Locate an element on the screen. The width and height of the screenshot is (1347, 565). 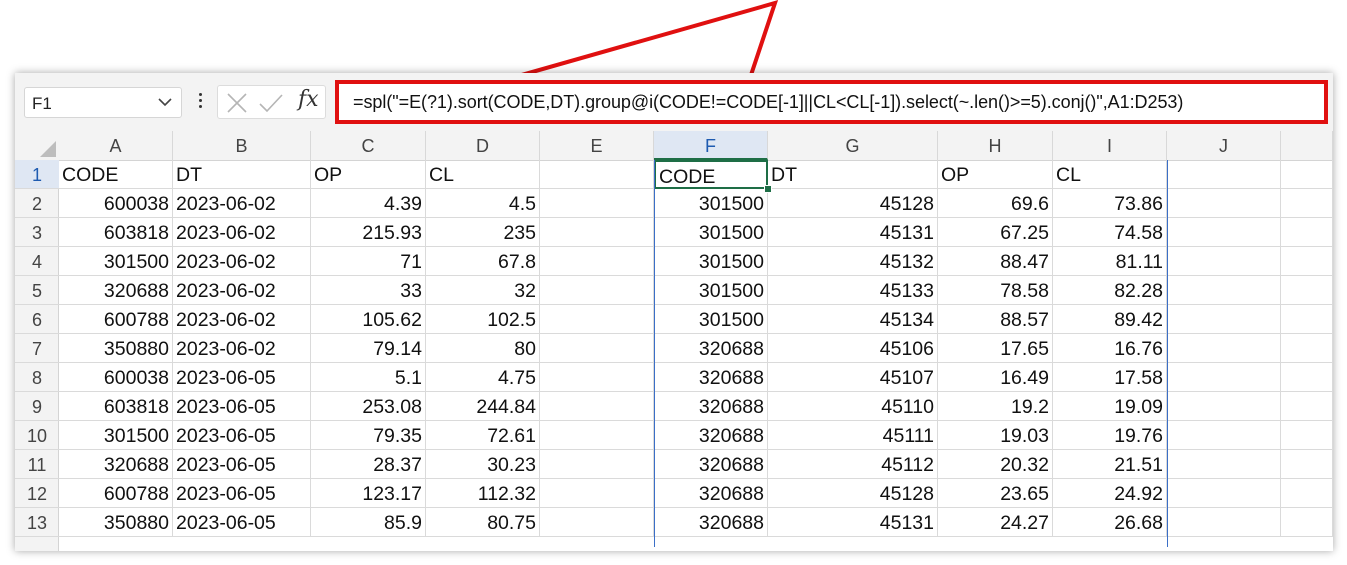
table-cell: 71 is located at coordinates (368, 261).